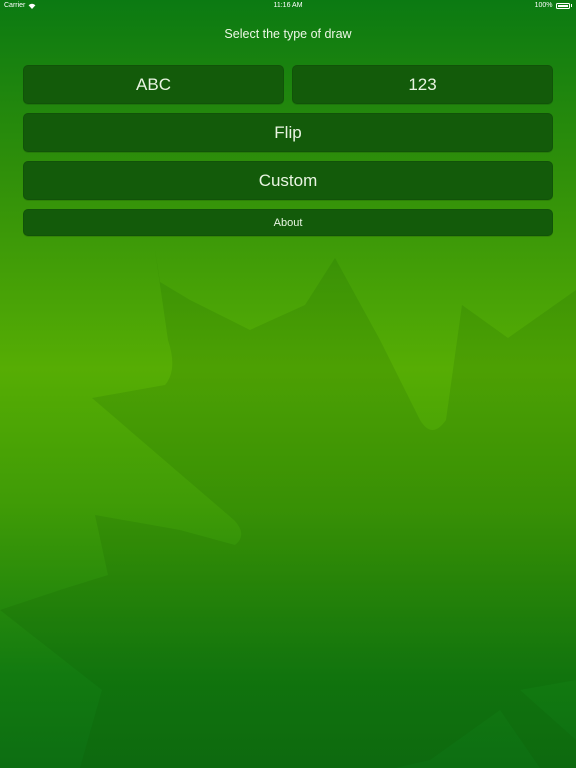 The height and width of the screenshot is (768, 576). What do you see at coordinates (153, 84) in the screenshot?
I see `abc-draw-button: ABC` at bounding box center [153, 84].